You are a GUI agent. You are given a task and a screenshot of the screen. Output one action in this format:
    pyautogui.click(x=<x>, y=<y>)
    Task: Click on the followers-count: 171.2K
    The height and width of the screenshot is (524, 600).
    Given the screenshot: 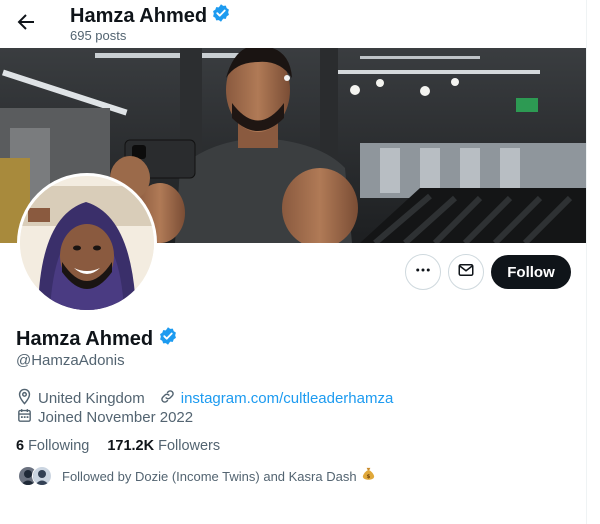 What is the action you would take?
    pyautogui.click(x=131, y=446)
    